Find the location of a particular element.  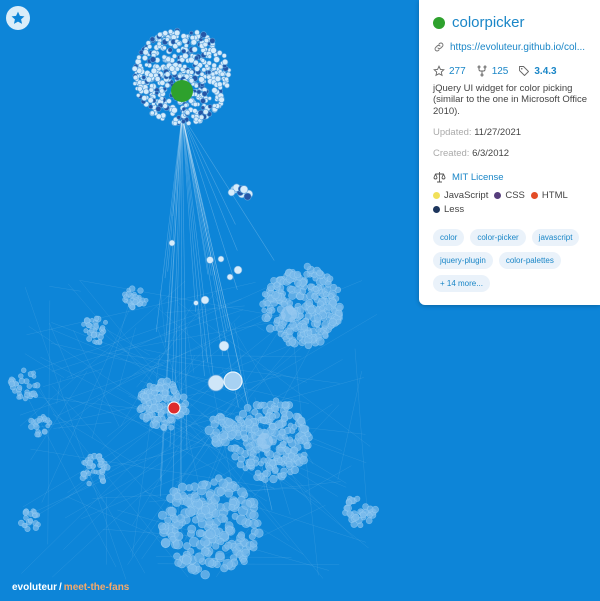

version-stat: 3.4.3 is located at coordinates (537, 71).